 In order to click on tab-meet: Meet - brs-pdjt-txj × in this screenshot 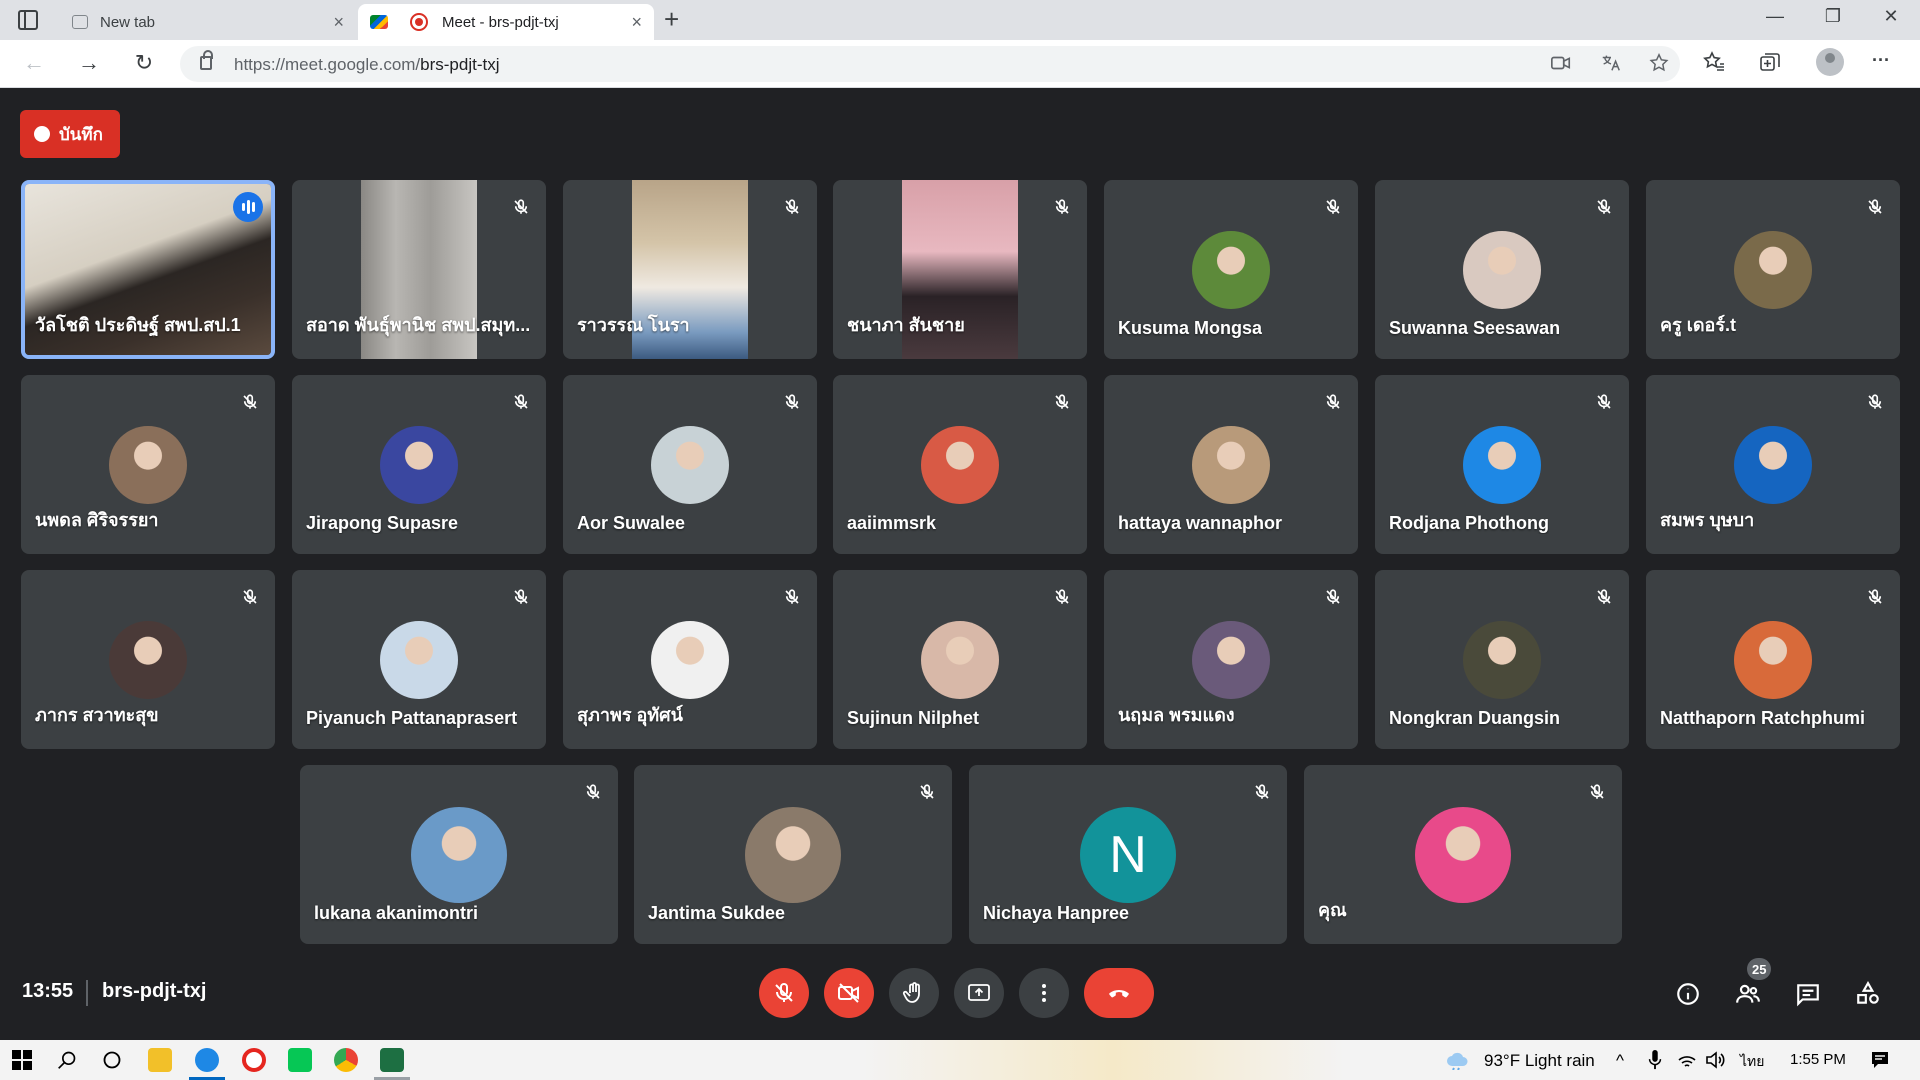, I will do `click(506, 22)`.